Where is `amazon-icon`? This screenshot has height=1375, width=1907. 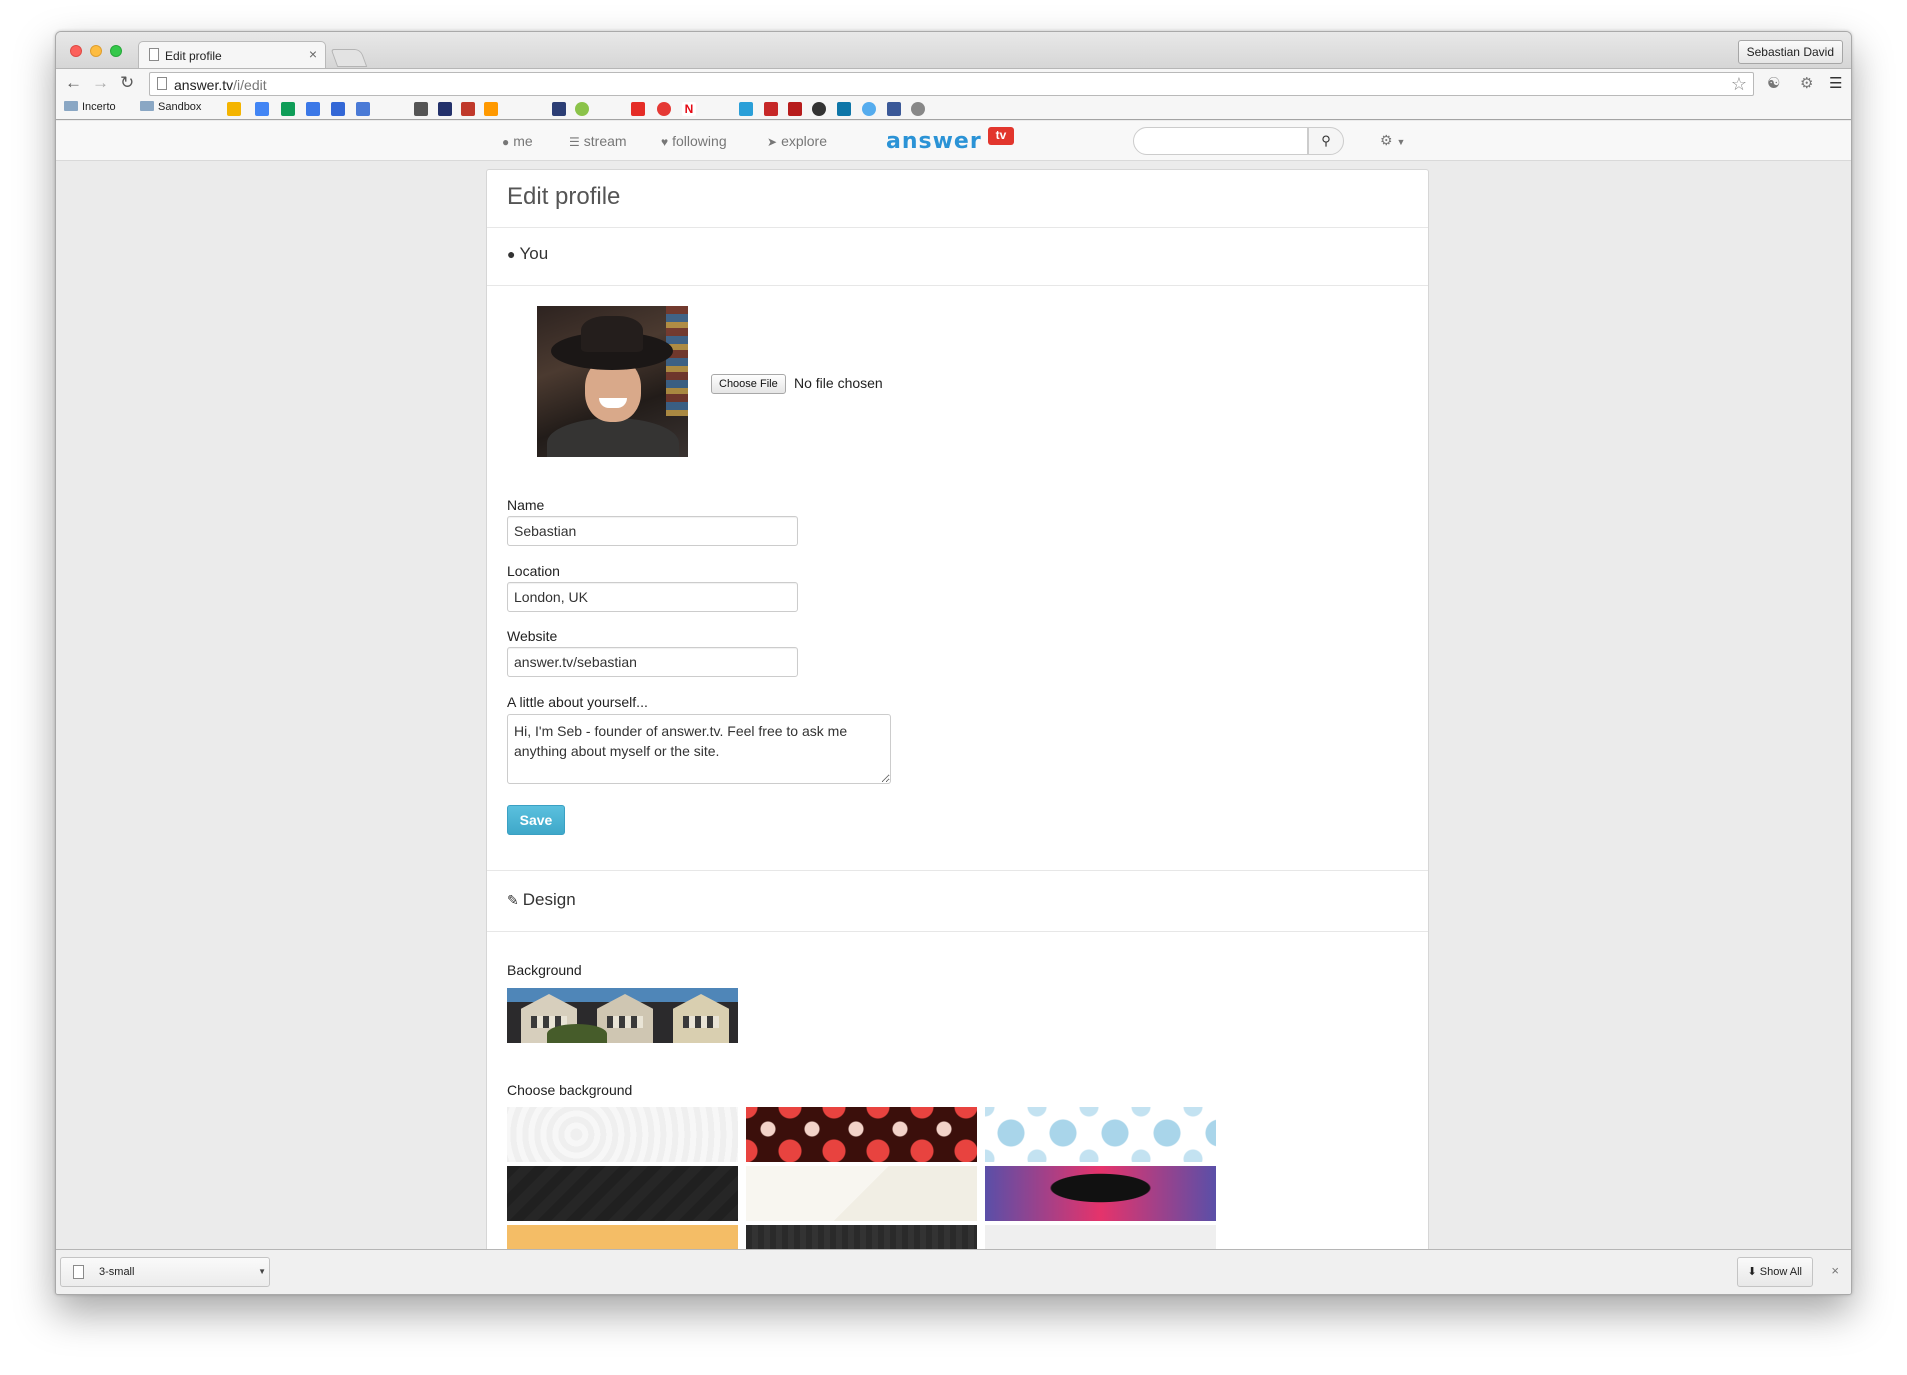 amazon-icon is located at coordinates (491, 109).